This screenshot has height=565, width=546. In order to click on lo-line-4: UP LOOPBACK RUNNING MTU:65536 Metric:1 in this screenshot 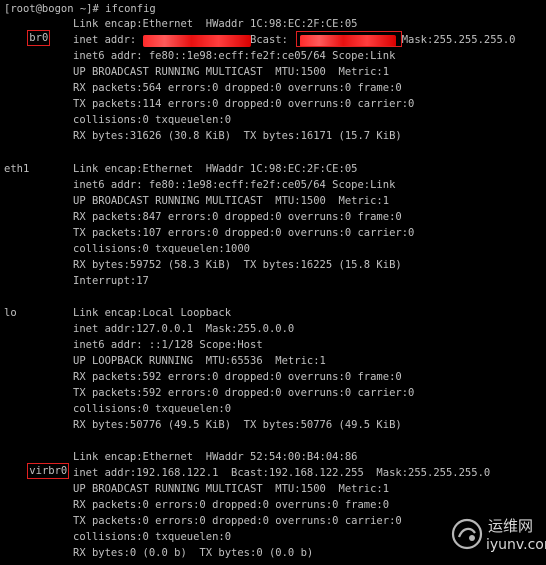, I will do `click(199, 361)`.